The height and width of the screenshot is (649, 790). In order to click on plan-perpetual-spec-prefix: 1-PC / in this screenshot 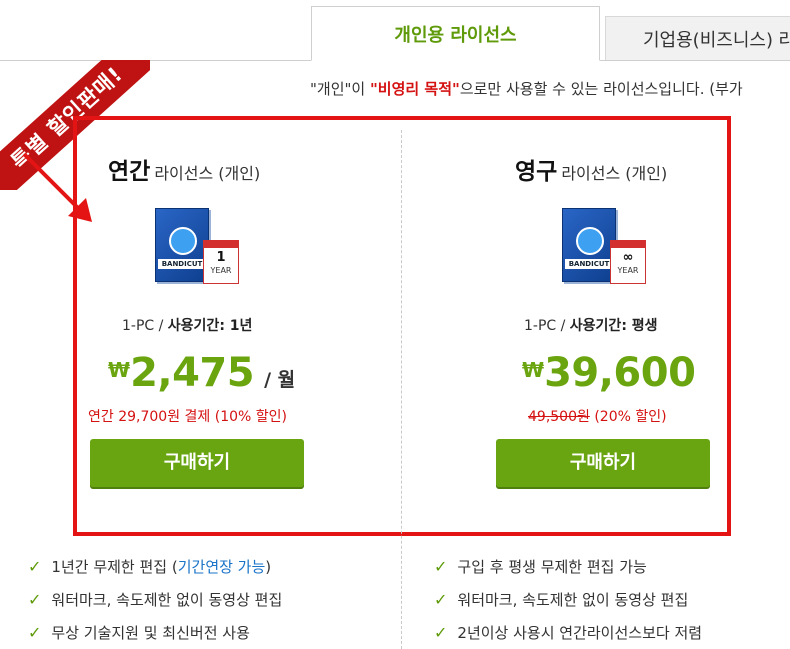, I will do `click(547, 326)`.